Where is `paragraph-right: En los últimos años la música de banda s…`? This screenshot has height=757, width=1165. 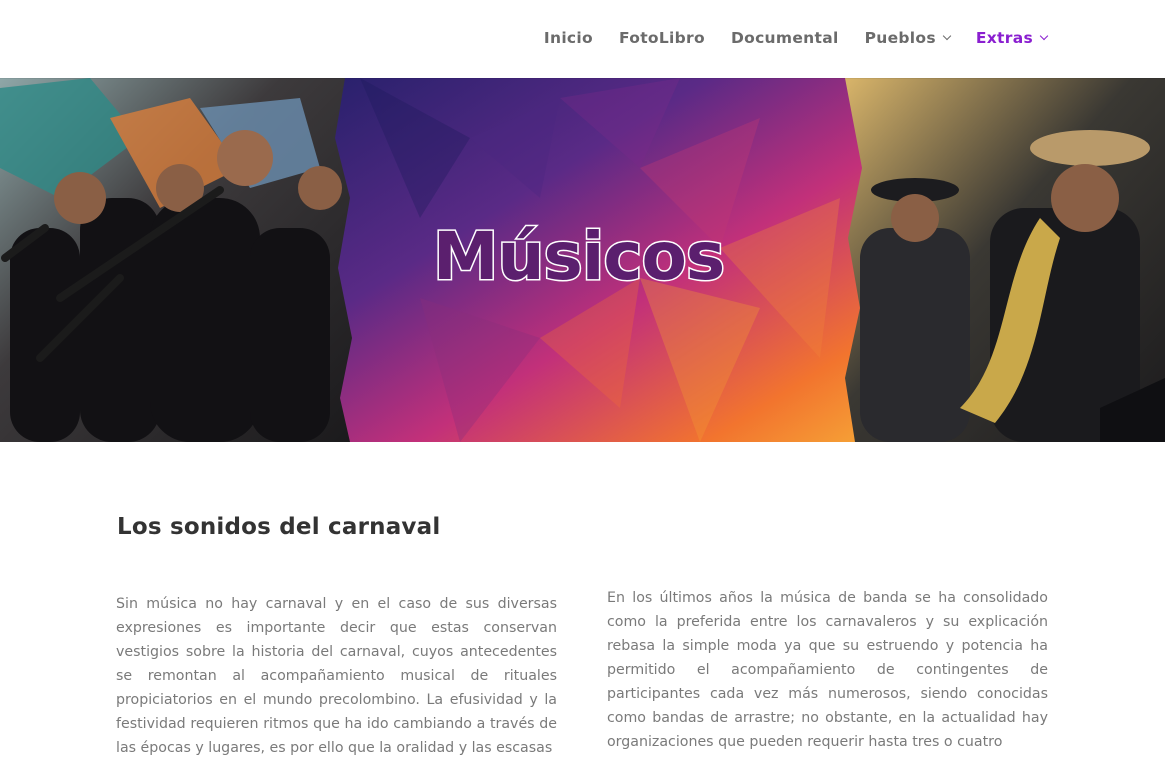
paragraph-right: En los últimos años la música de banda s… is located at coordinates (827, 670).